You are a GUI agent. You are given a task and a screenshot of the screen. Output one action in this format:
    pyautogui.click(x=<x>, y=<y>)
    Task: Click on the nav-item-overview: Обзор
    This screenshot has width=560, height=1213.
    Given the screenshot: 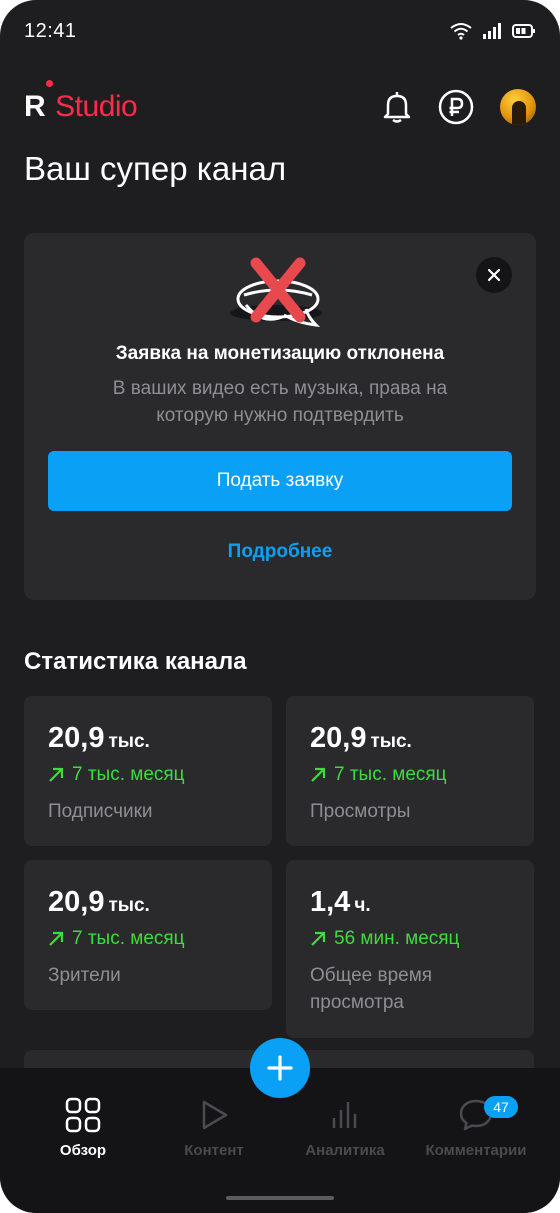 What is the action you would take?
    pyautogui.click(x=83, y=1126)
    